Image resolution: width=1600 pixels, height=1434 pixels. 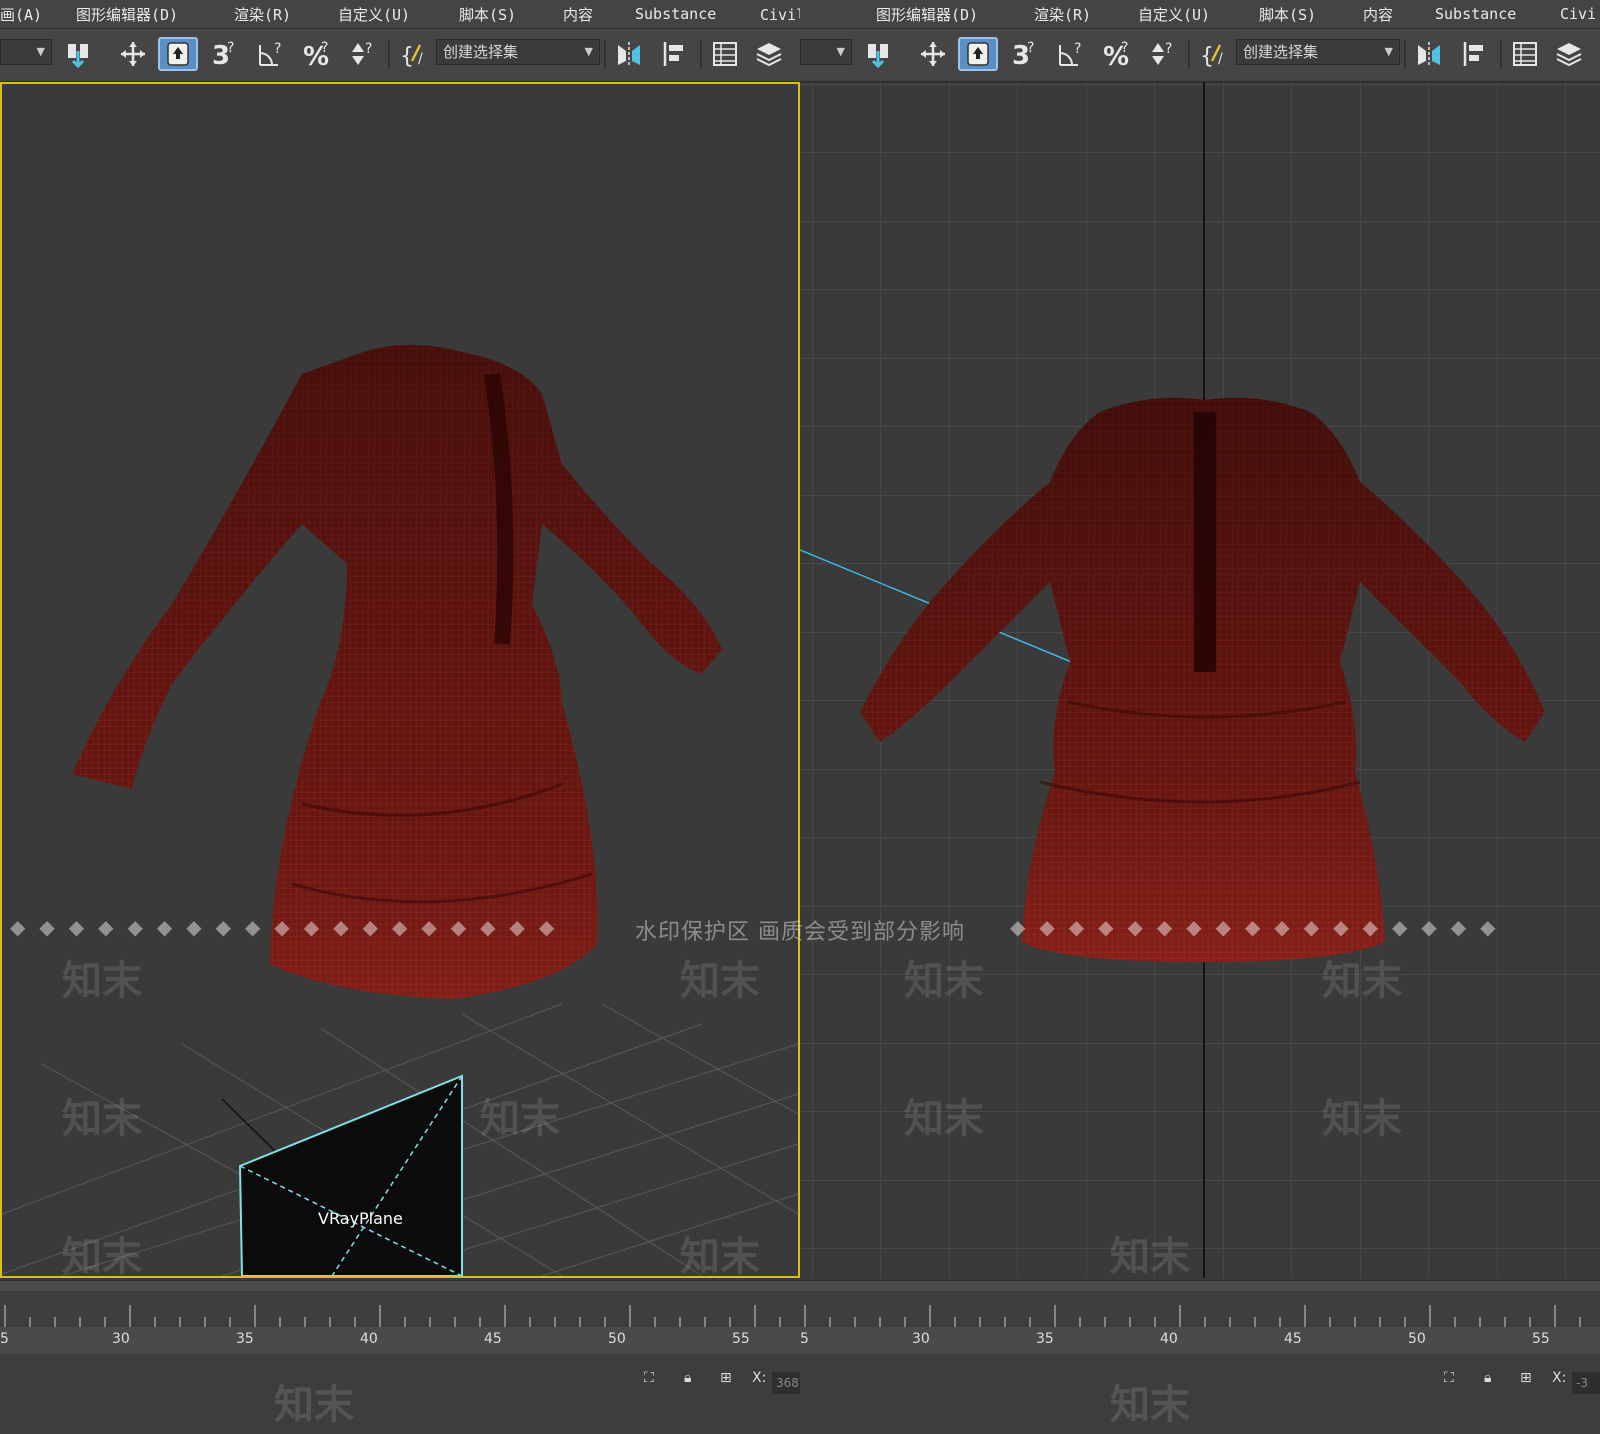 I want to click on menu-item-content: 内容, so click(x=578, y=14).